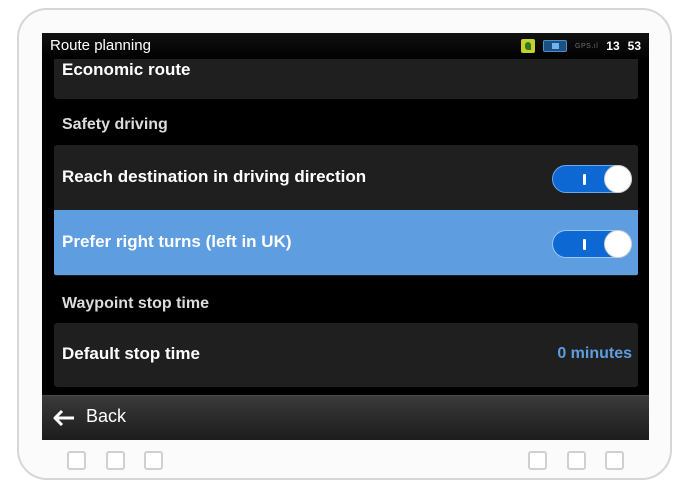 This screenshot has width=673, height=482. What do you see at coordinates (592, 244) in the screenshot?
I see `prefer-right-turns-toggle` at bounding box center [592, 244].